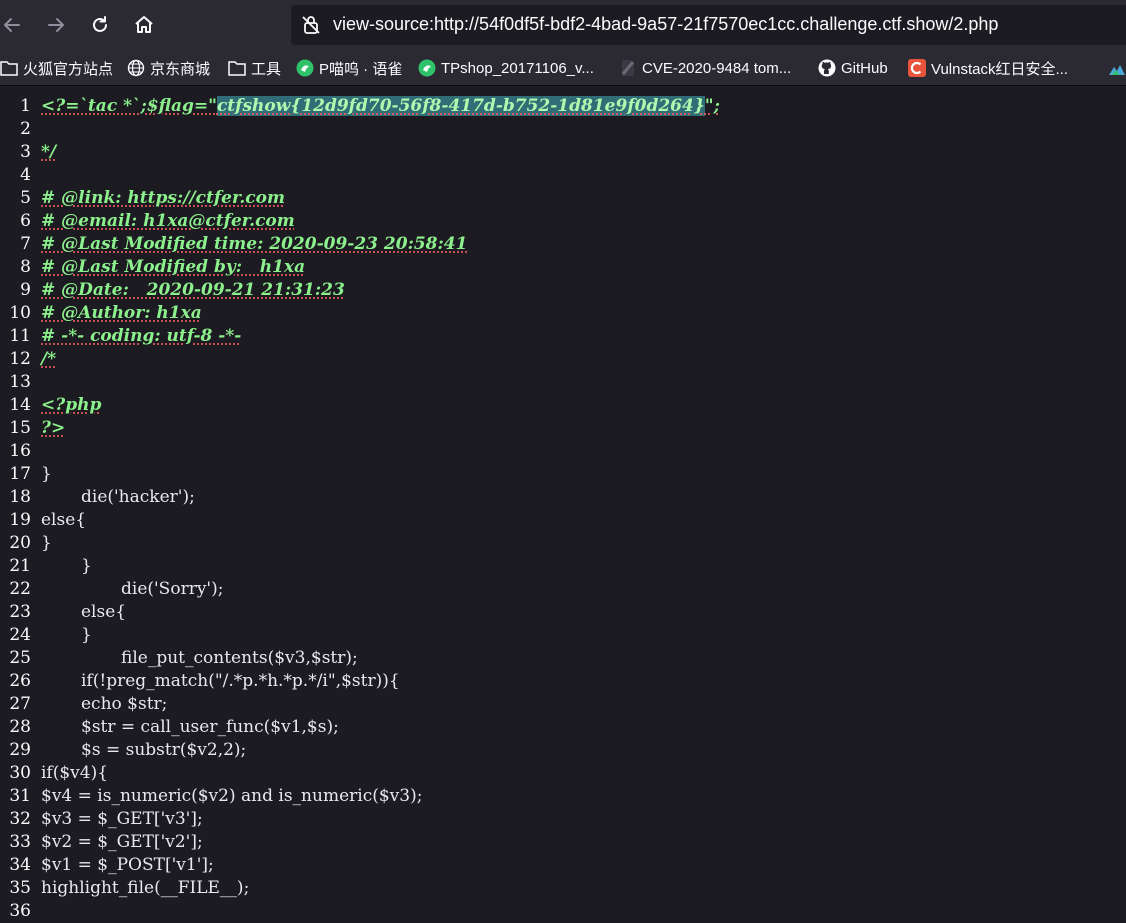 This screenshot has width=1126, height=923. Describe the element at coordinates (1117, 68) in the screenshot. I see `bookmarks-overflow` at that location.